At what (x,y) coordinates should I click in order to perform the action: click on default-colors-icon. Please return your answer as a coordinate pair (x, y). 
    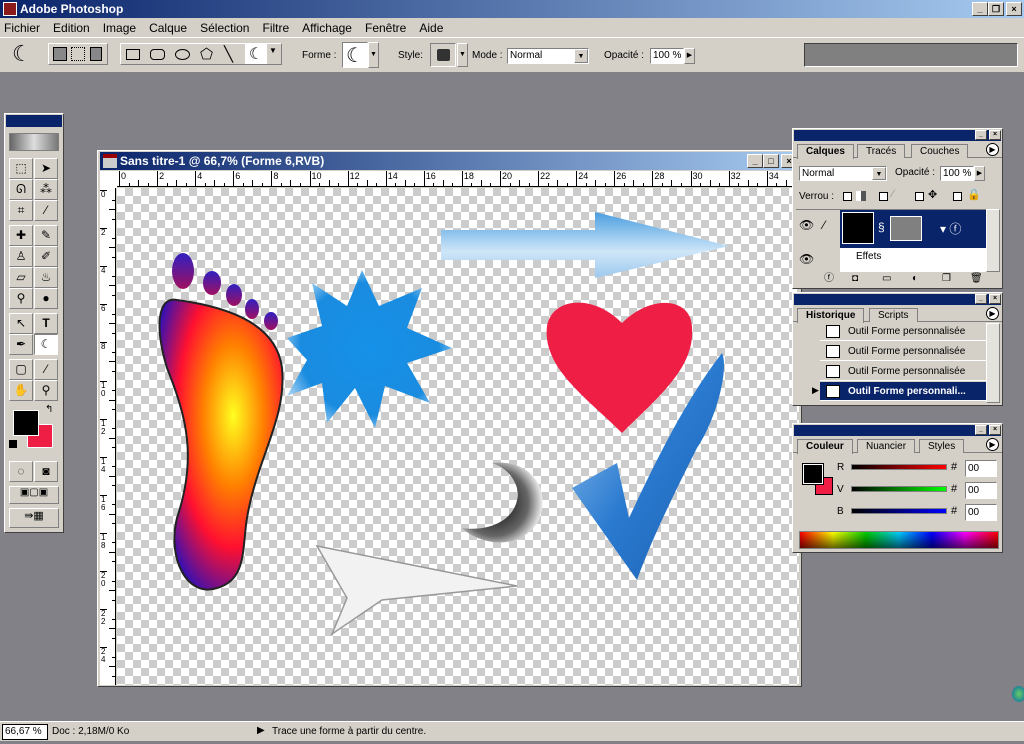
    Looking at the image, I should click on (13, 444).